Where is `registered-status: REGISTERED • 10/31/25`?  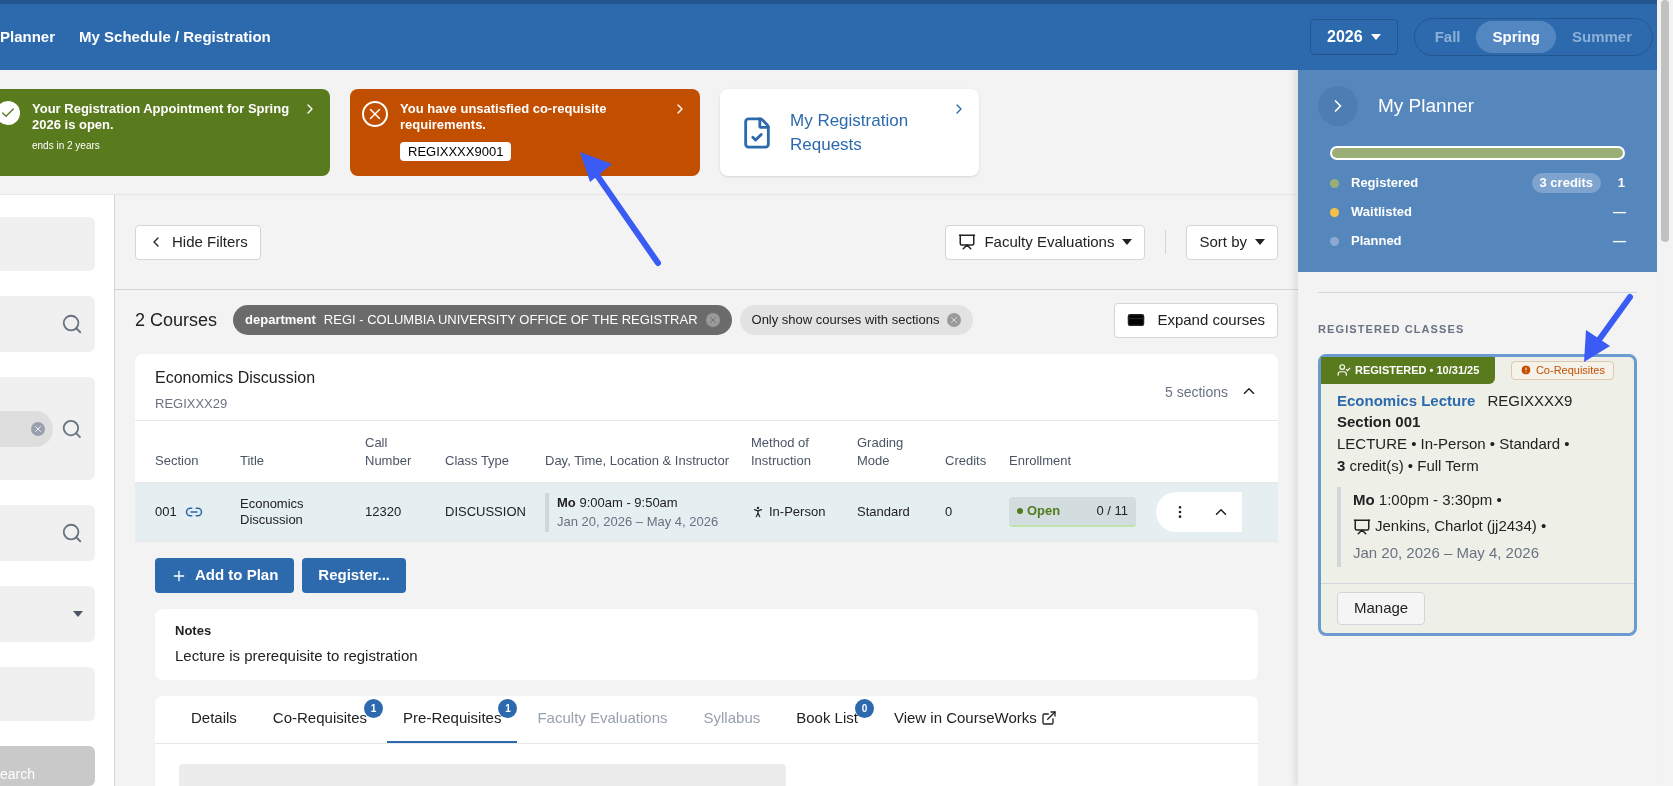
registered-status: REGISTERED • 10/31/25 is located at coordinates (1408, 370).